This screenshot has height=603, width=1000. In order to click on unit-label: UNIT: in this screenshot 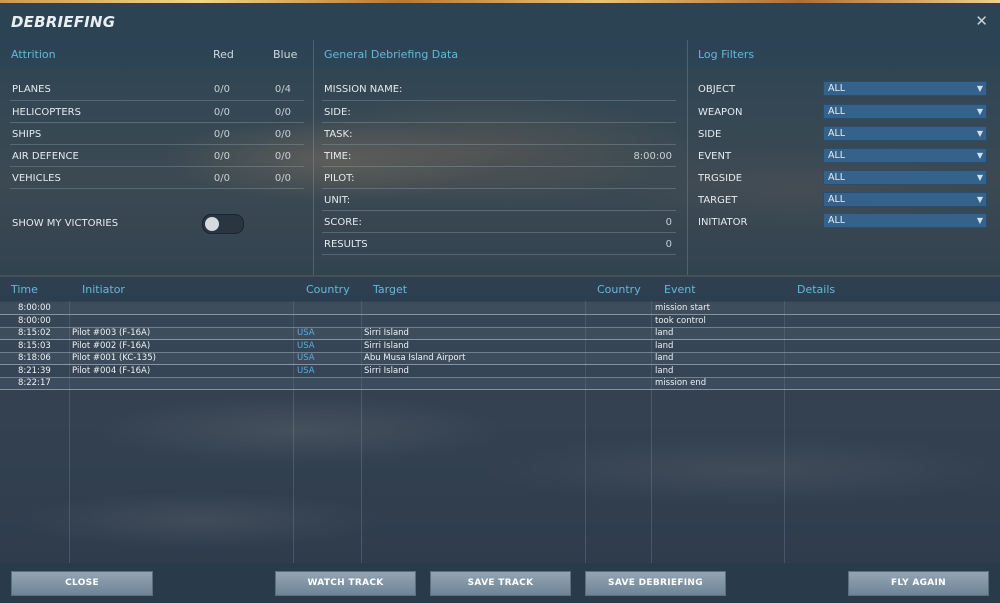, I will do `click(337, 200)`.